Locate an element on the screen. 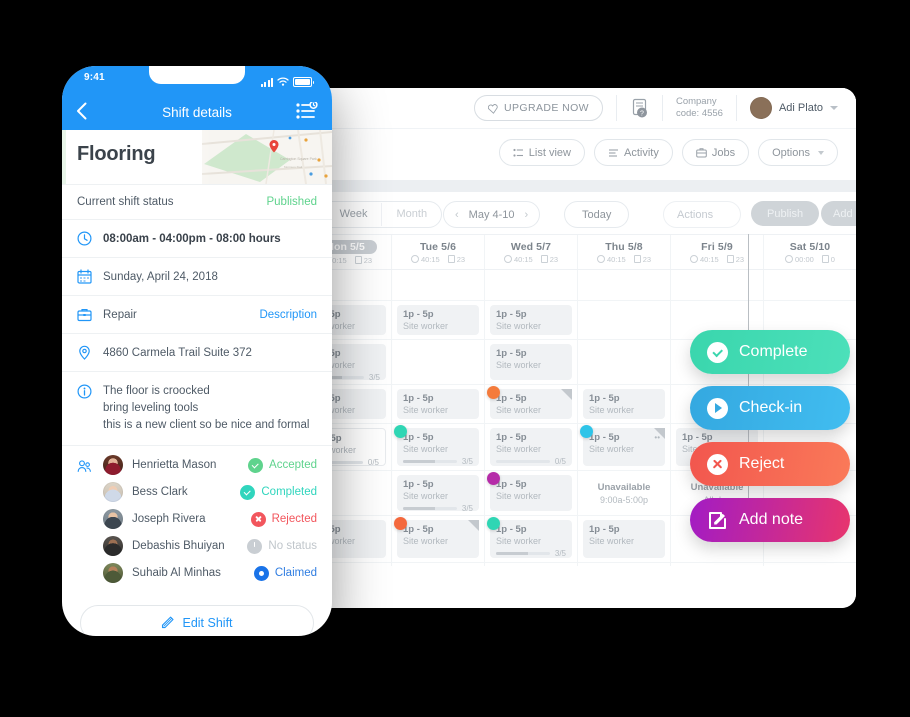 The height and width of the screenshot is (717, 910). shift-role: Site worker is located at coordinates (612, 541).